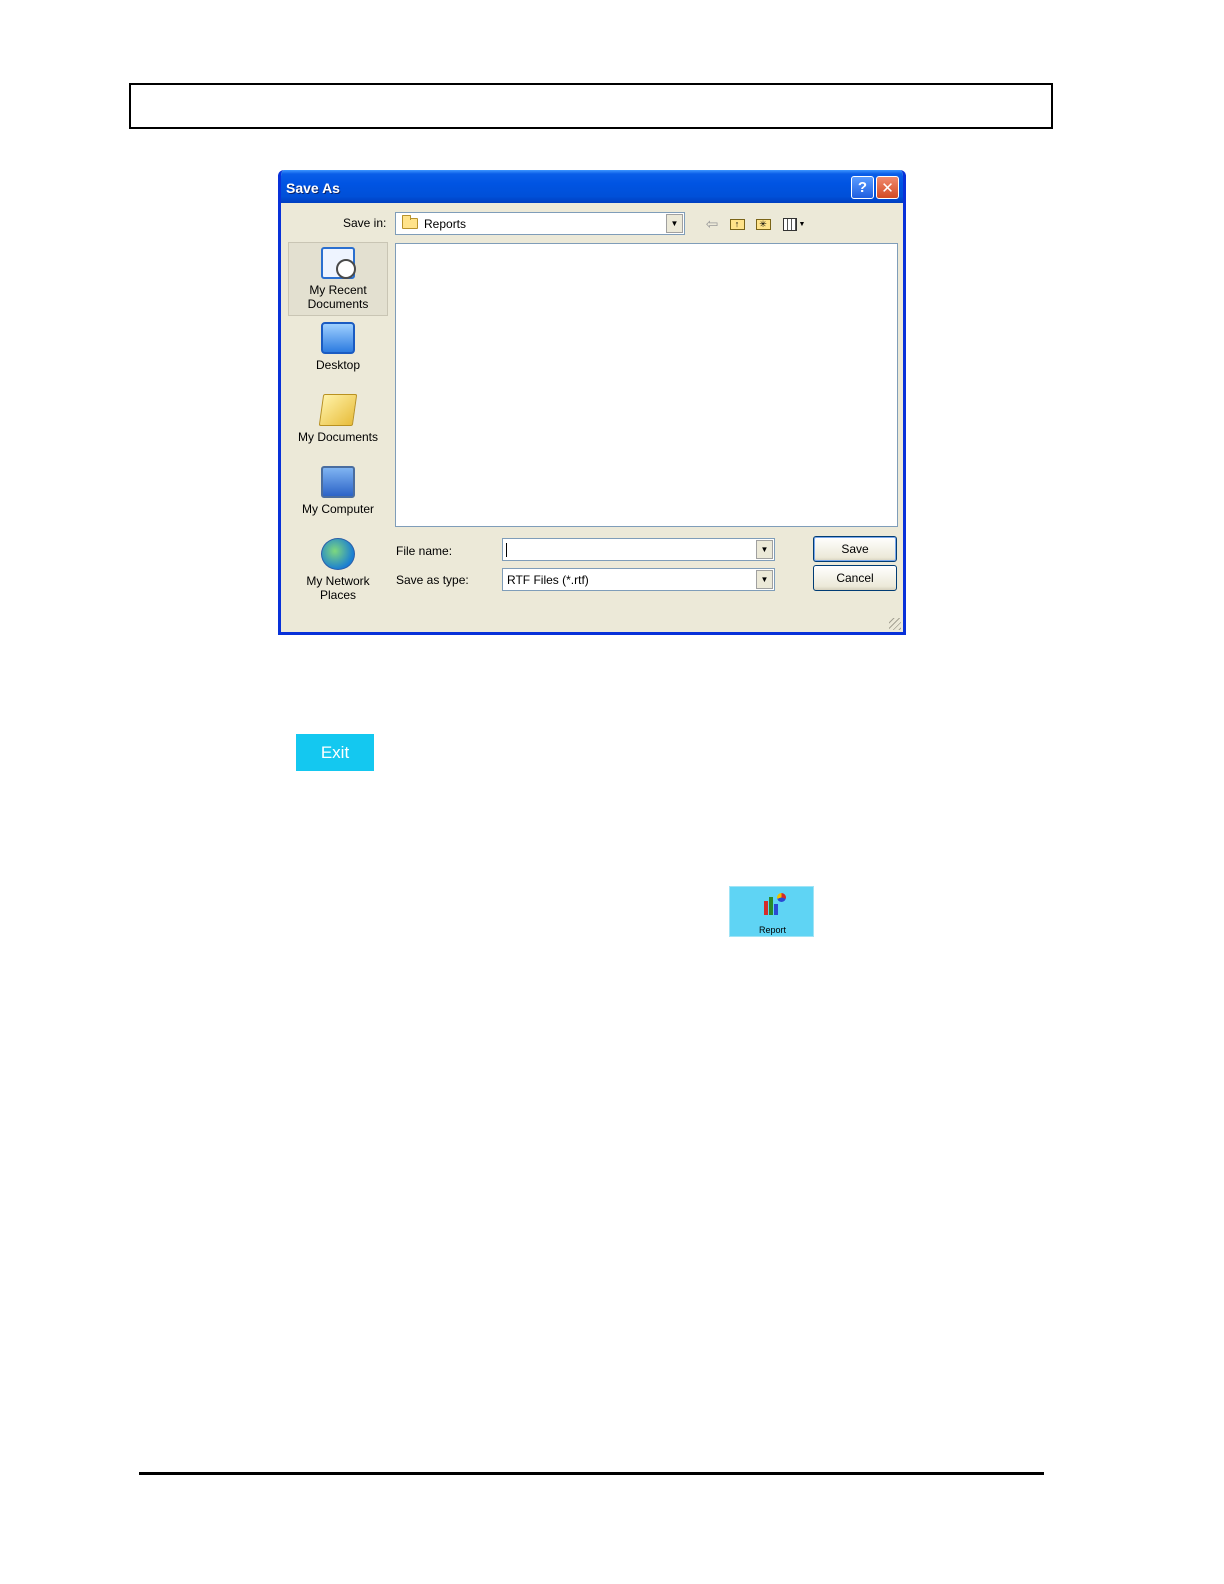 The height and width of the screenshot is (1584, 1224). Describe the element at coordinates (365, 223) in the screenshot. I see `save-in-label: Save in:` at that location.